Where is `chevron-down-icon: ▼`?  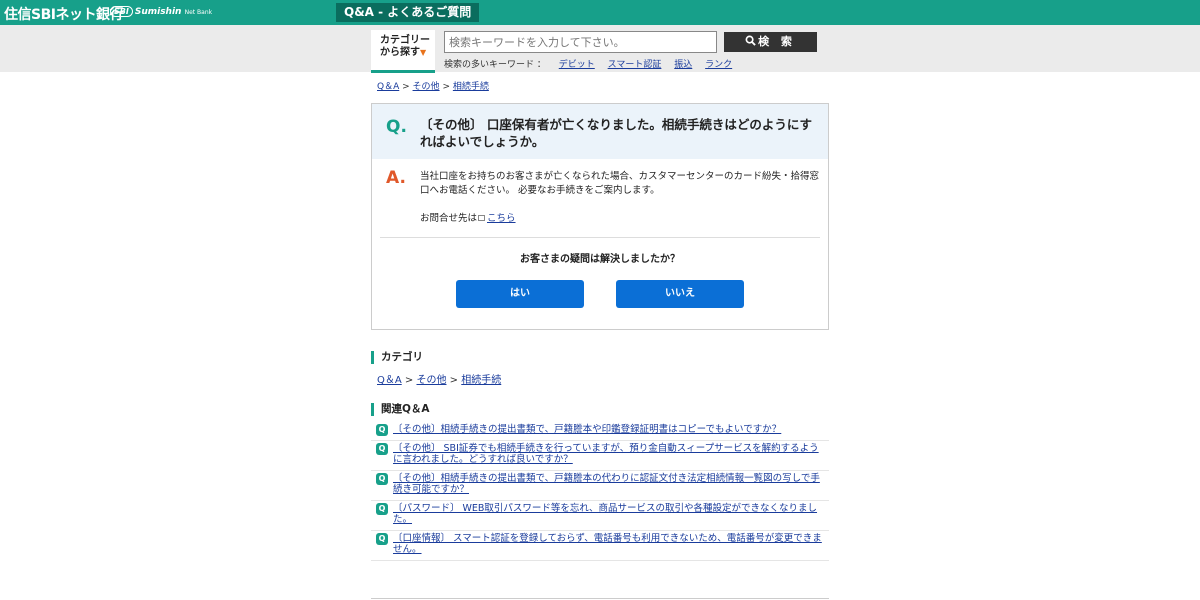
chevron-down-icon: ▼ is located at coordinates (423, 52).